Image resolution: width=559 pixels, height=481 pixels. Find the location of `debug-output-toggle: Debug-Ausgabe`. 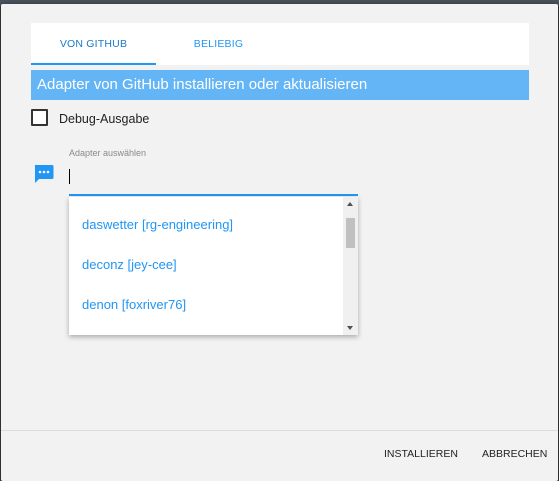

debug-output-toggle: Debug-Ausgabe is located at coordinates (90, 117).